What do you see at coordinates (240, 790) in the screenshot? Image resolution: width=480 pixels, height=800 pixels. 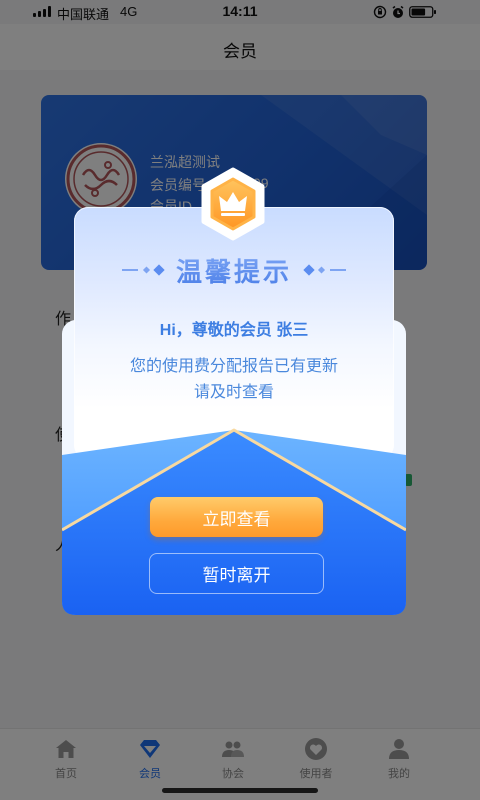 I see `home-indicator` at bounding box center [240, 790].